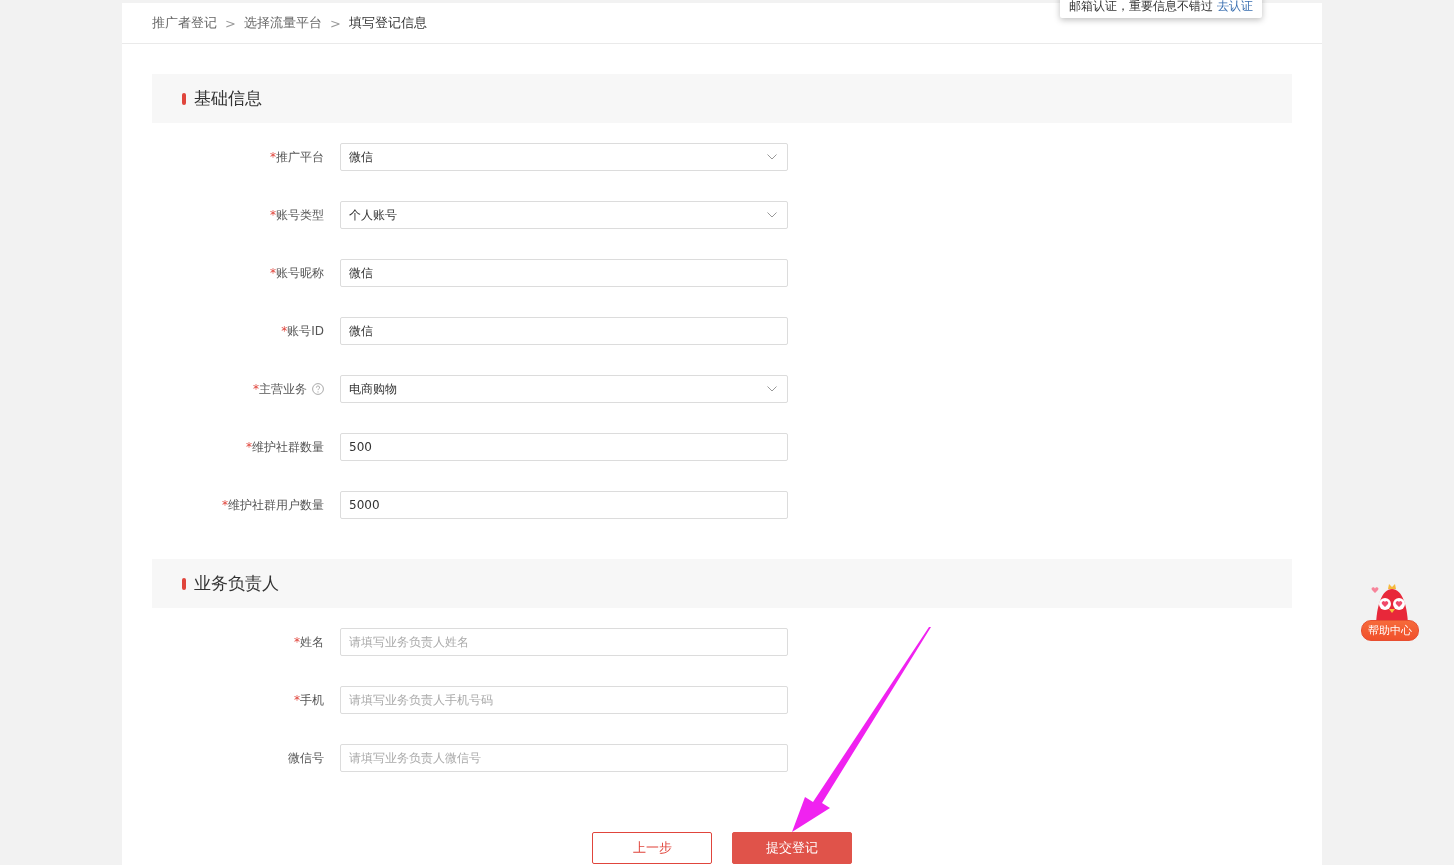 The height and width of the screenshot is (865, 1454). Describe the element at coordinates (722, 98) in the screenshot. I see `section-header: 基础信息` at that location.